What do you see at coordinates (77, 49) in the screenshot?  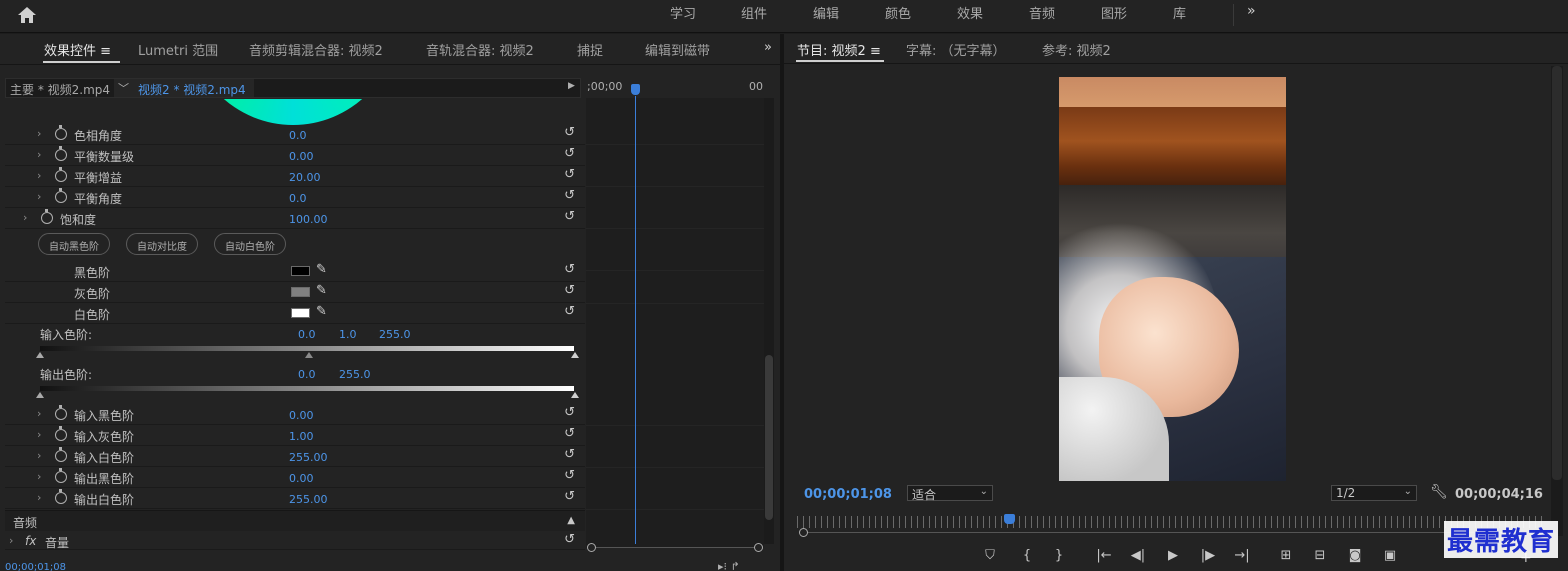 I see `tab-effect-controls: 效果控件 ≡` at bounding box center [77, 49].